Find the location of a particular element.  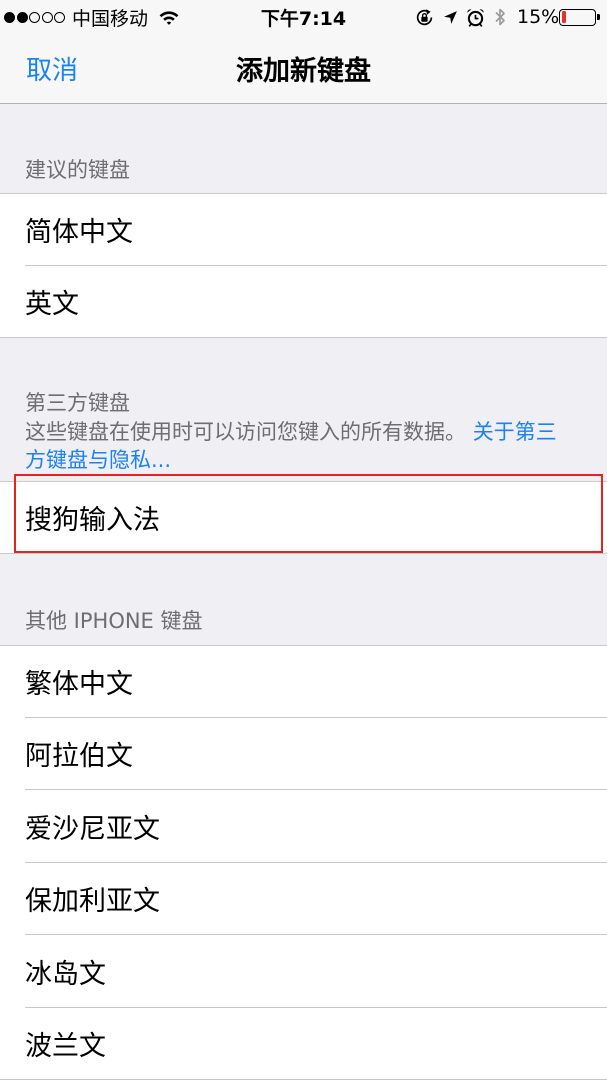

third-party-warning-text: 这些键盘在使用时可以访问您键入的所有数据。 is located at coordinates (245, 431).